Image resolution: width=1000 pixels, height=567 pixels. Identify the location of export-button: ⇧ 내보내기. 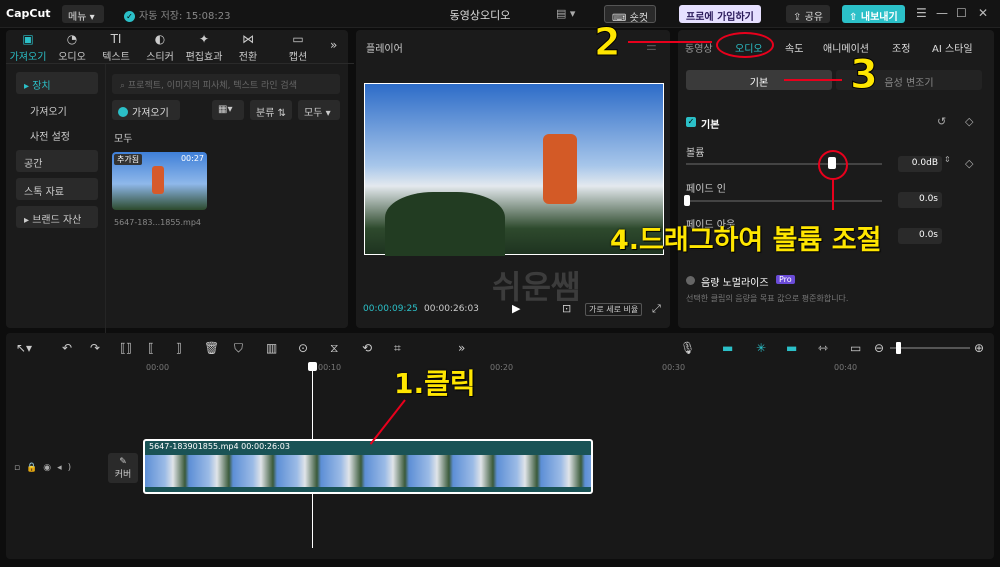
(873, 14).